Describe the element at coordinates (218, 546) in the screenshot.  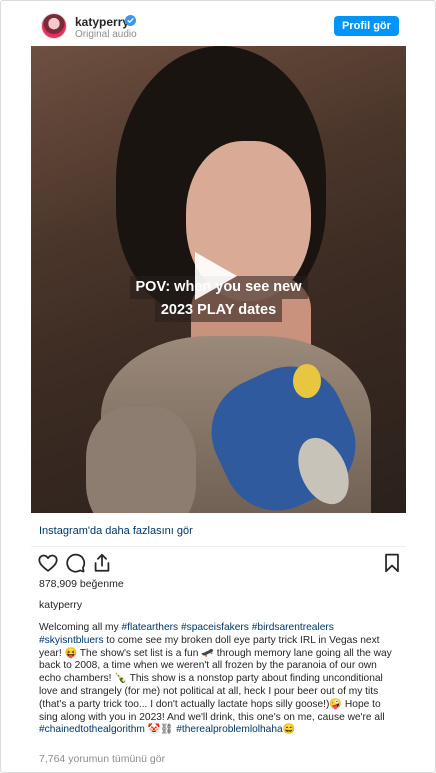
I see `divider` at that location.